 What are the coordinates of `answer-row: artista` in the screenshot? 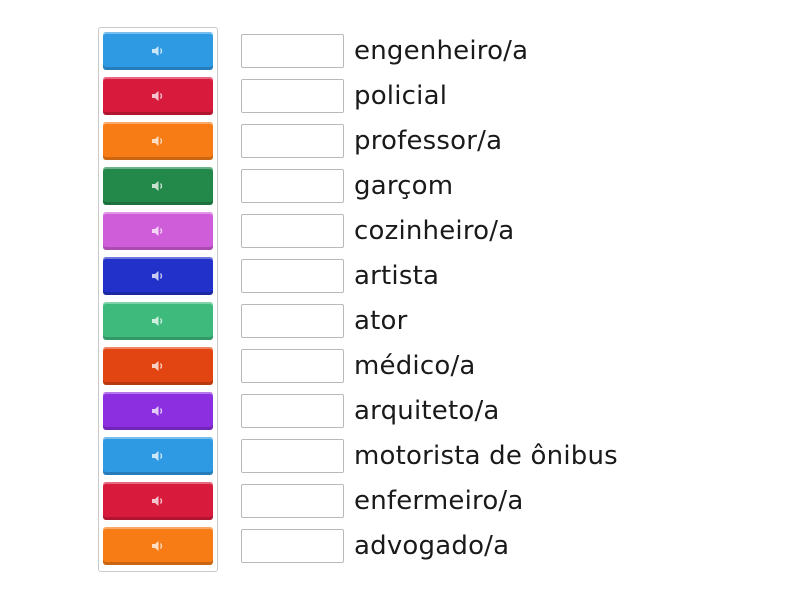 It's located at (340, 276).